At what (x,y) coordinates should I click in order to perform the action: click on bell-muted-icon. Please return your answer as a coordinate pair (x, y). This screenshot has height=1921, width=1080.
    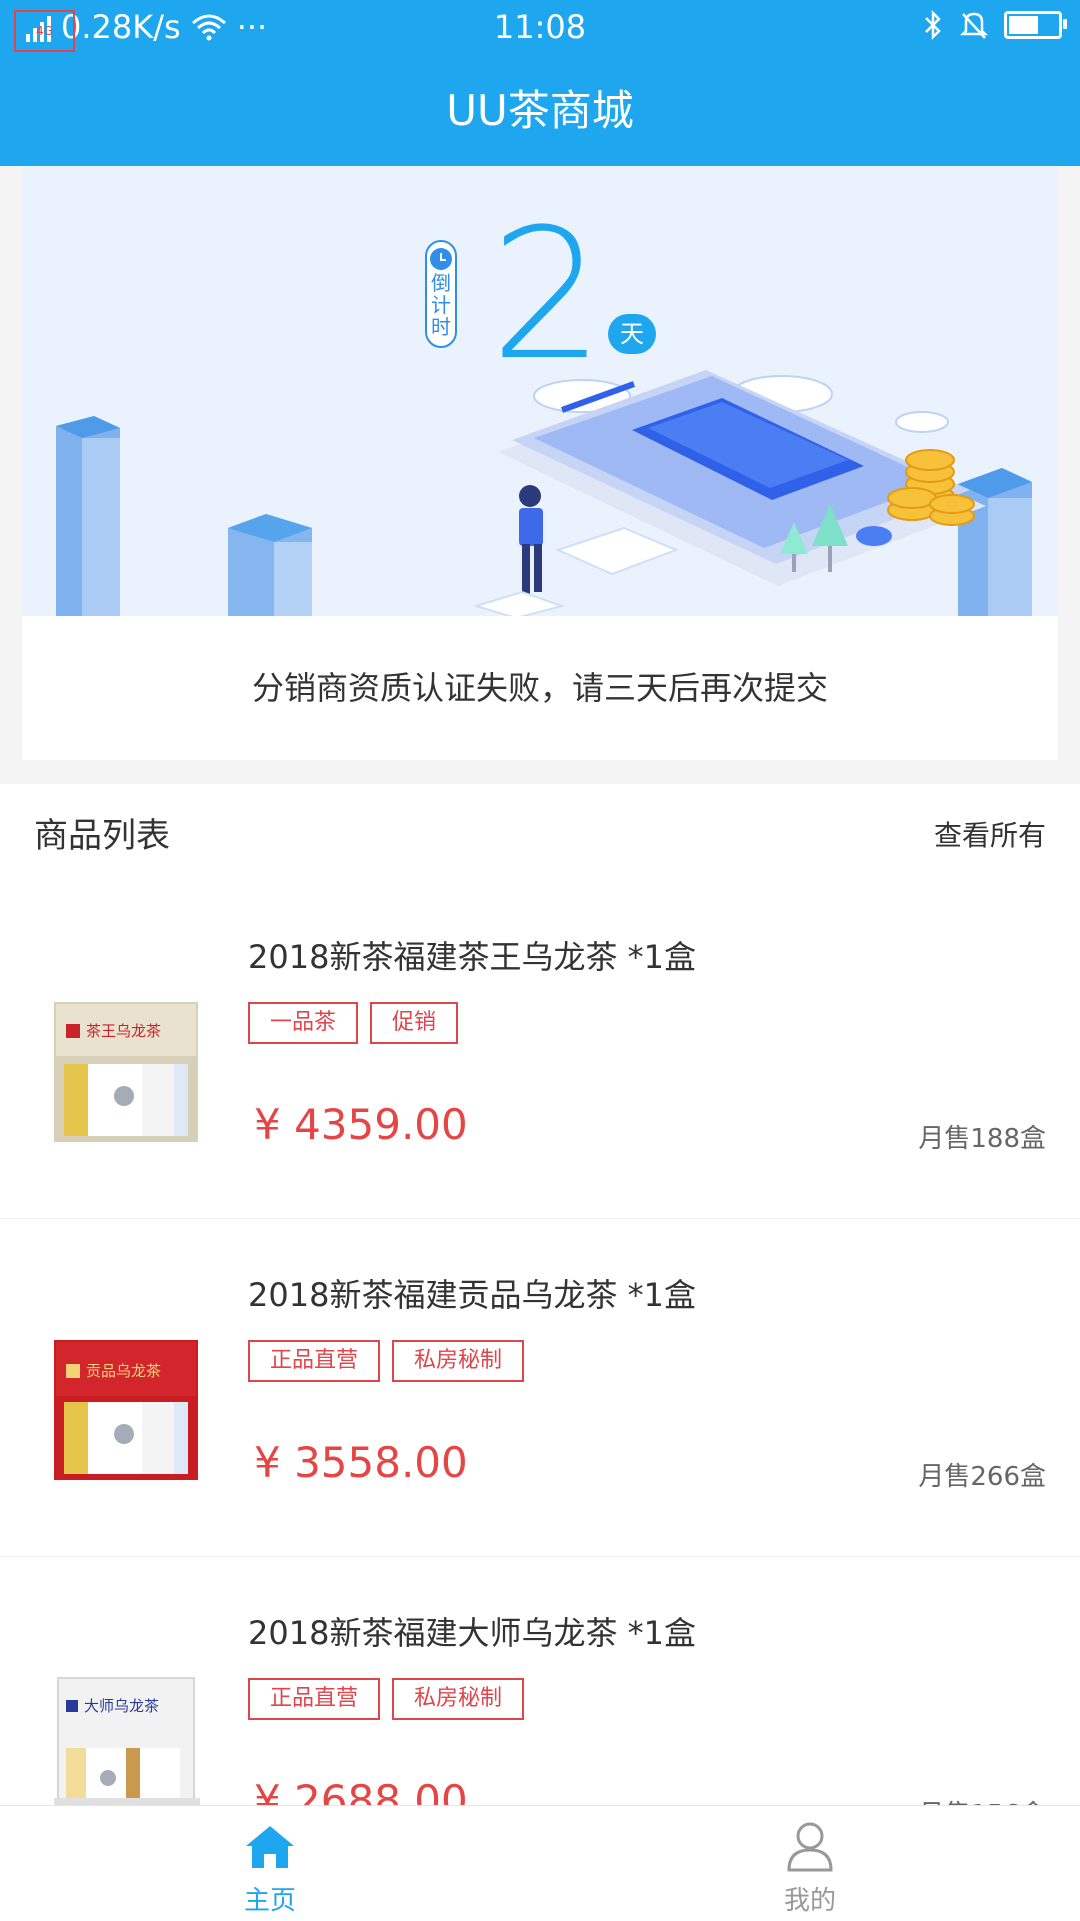
    Looking at the image, I should click on (974, 25).